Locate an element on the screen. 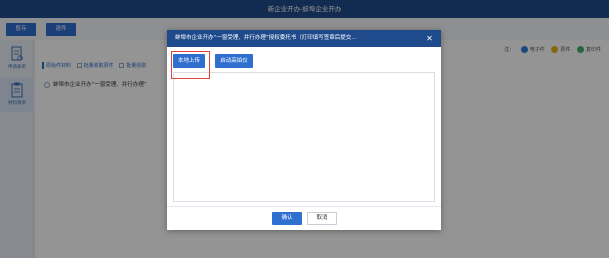 This screenshot has height=258, width=609. dialog-divider is located at coordinates (304, 206).